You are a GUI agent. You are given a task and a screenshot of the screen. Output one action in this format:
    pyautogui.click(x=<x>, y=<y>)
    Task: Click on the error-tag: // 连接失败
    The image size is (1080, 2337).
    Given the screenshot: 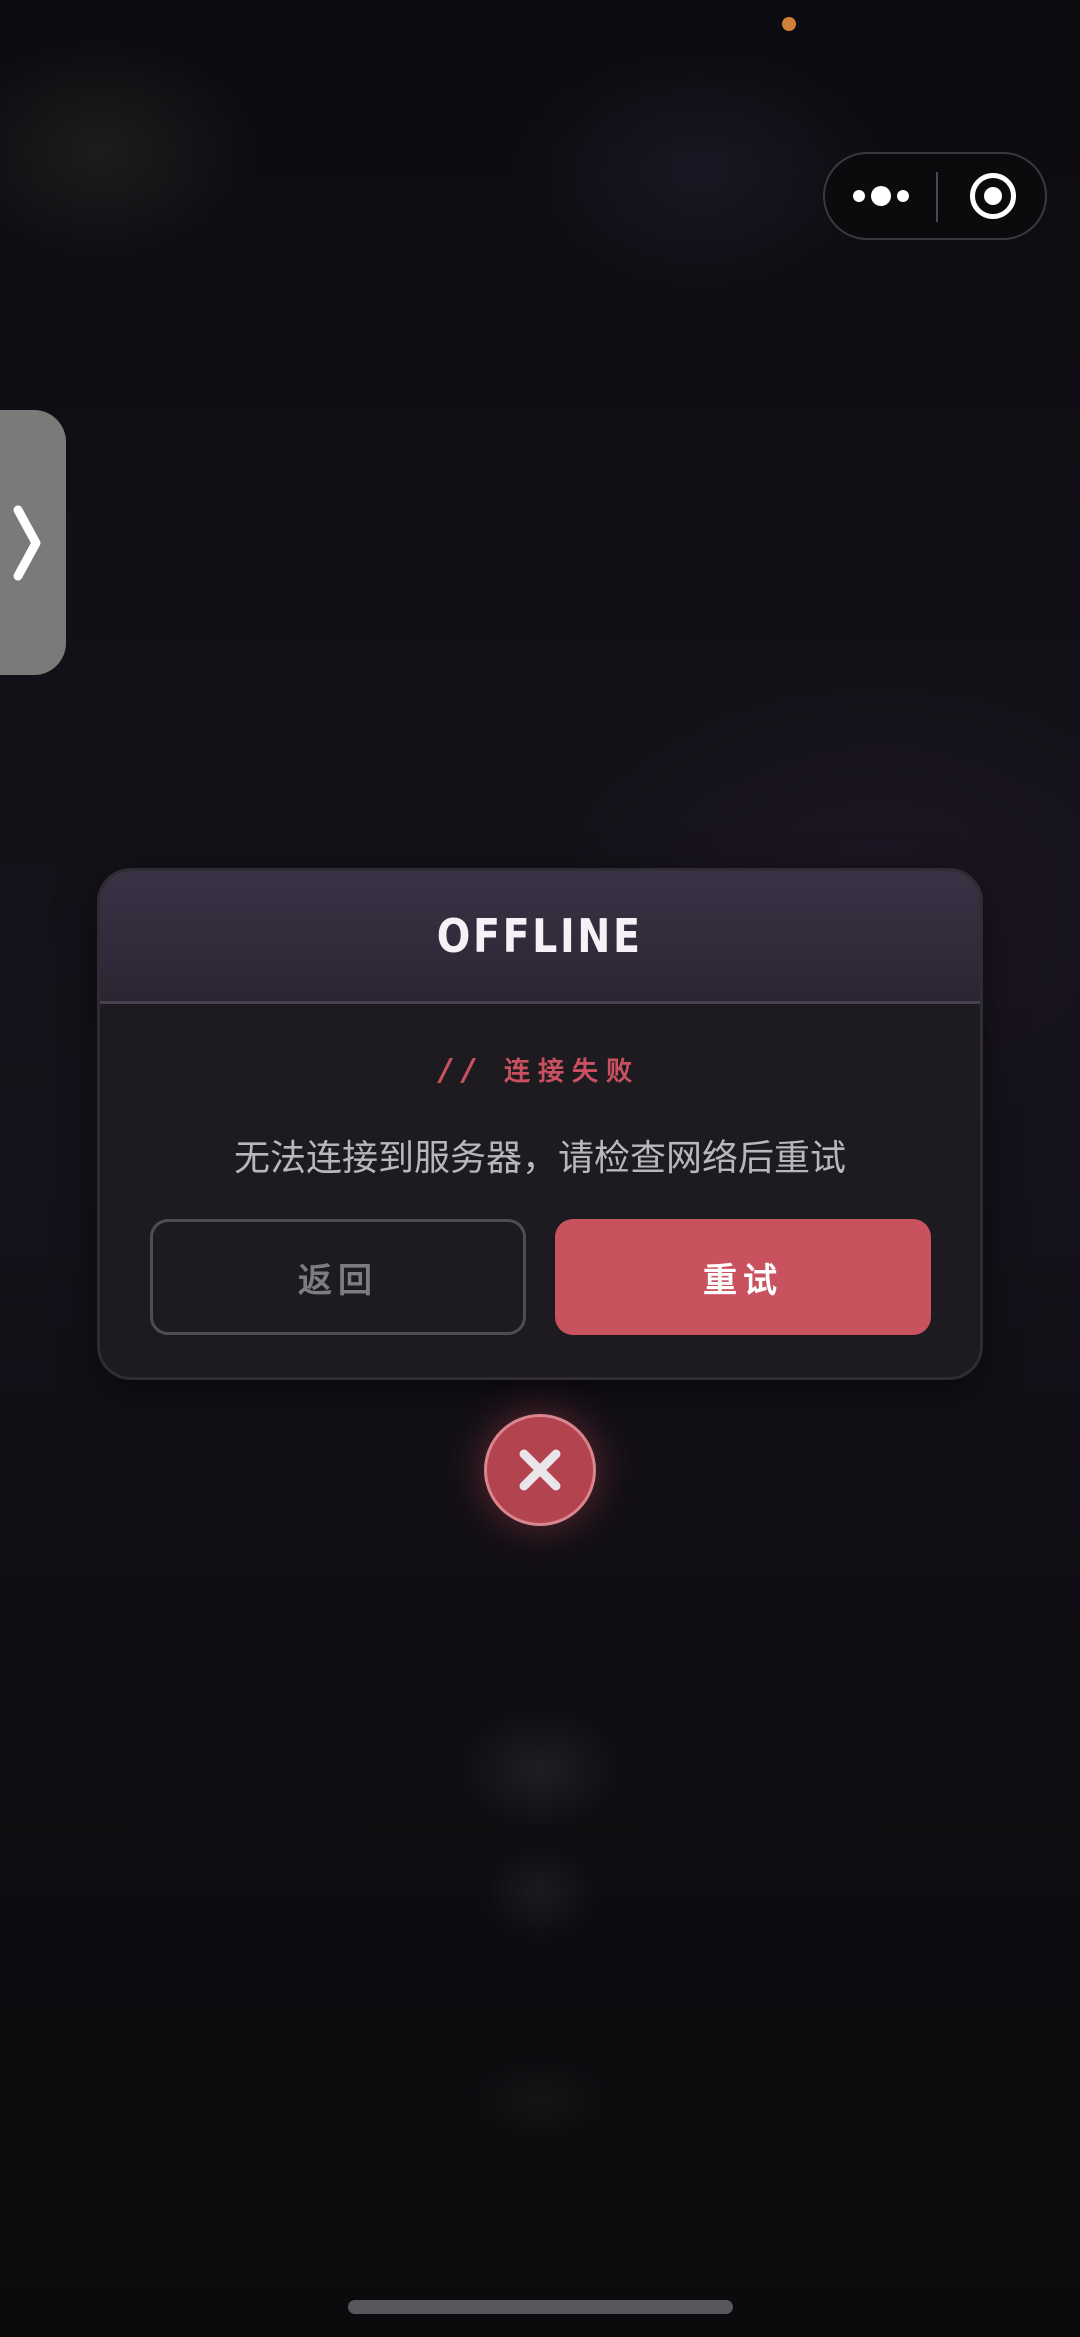 What is the action you would take?
    pyautogui.click(x=540, y=1069)
    